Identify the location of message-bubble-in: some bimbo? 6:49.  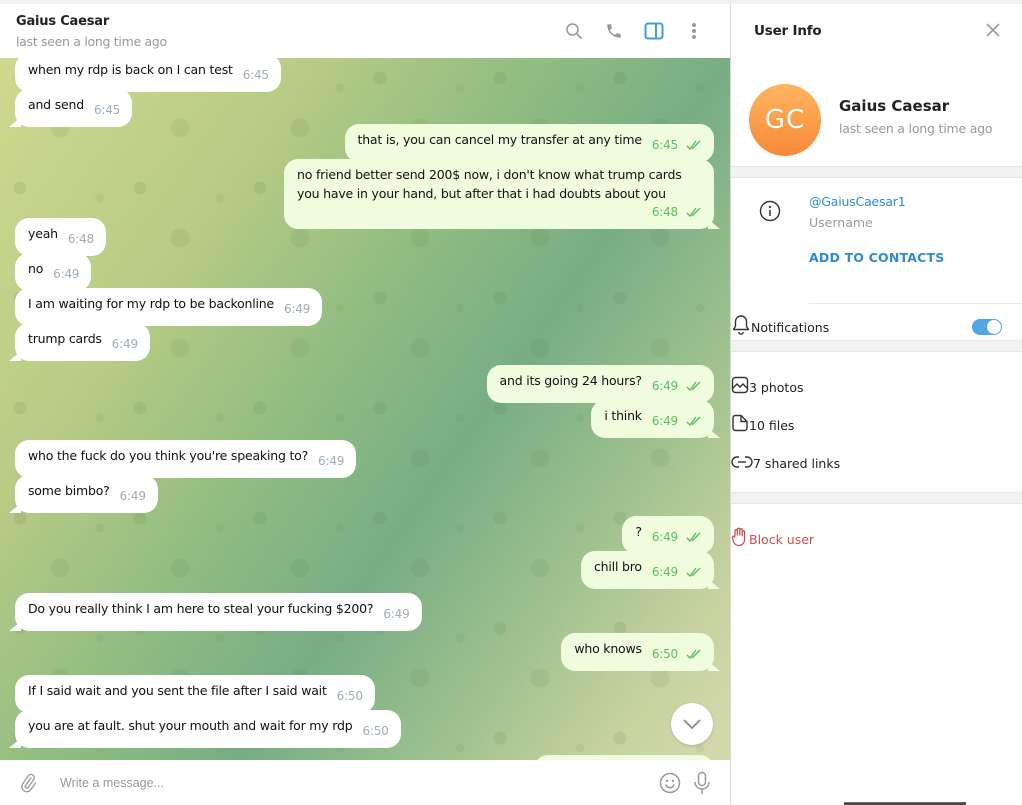
(86, 494).